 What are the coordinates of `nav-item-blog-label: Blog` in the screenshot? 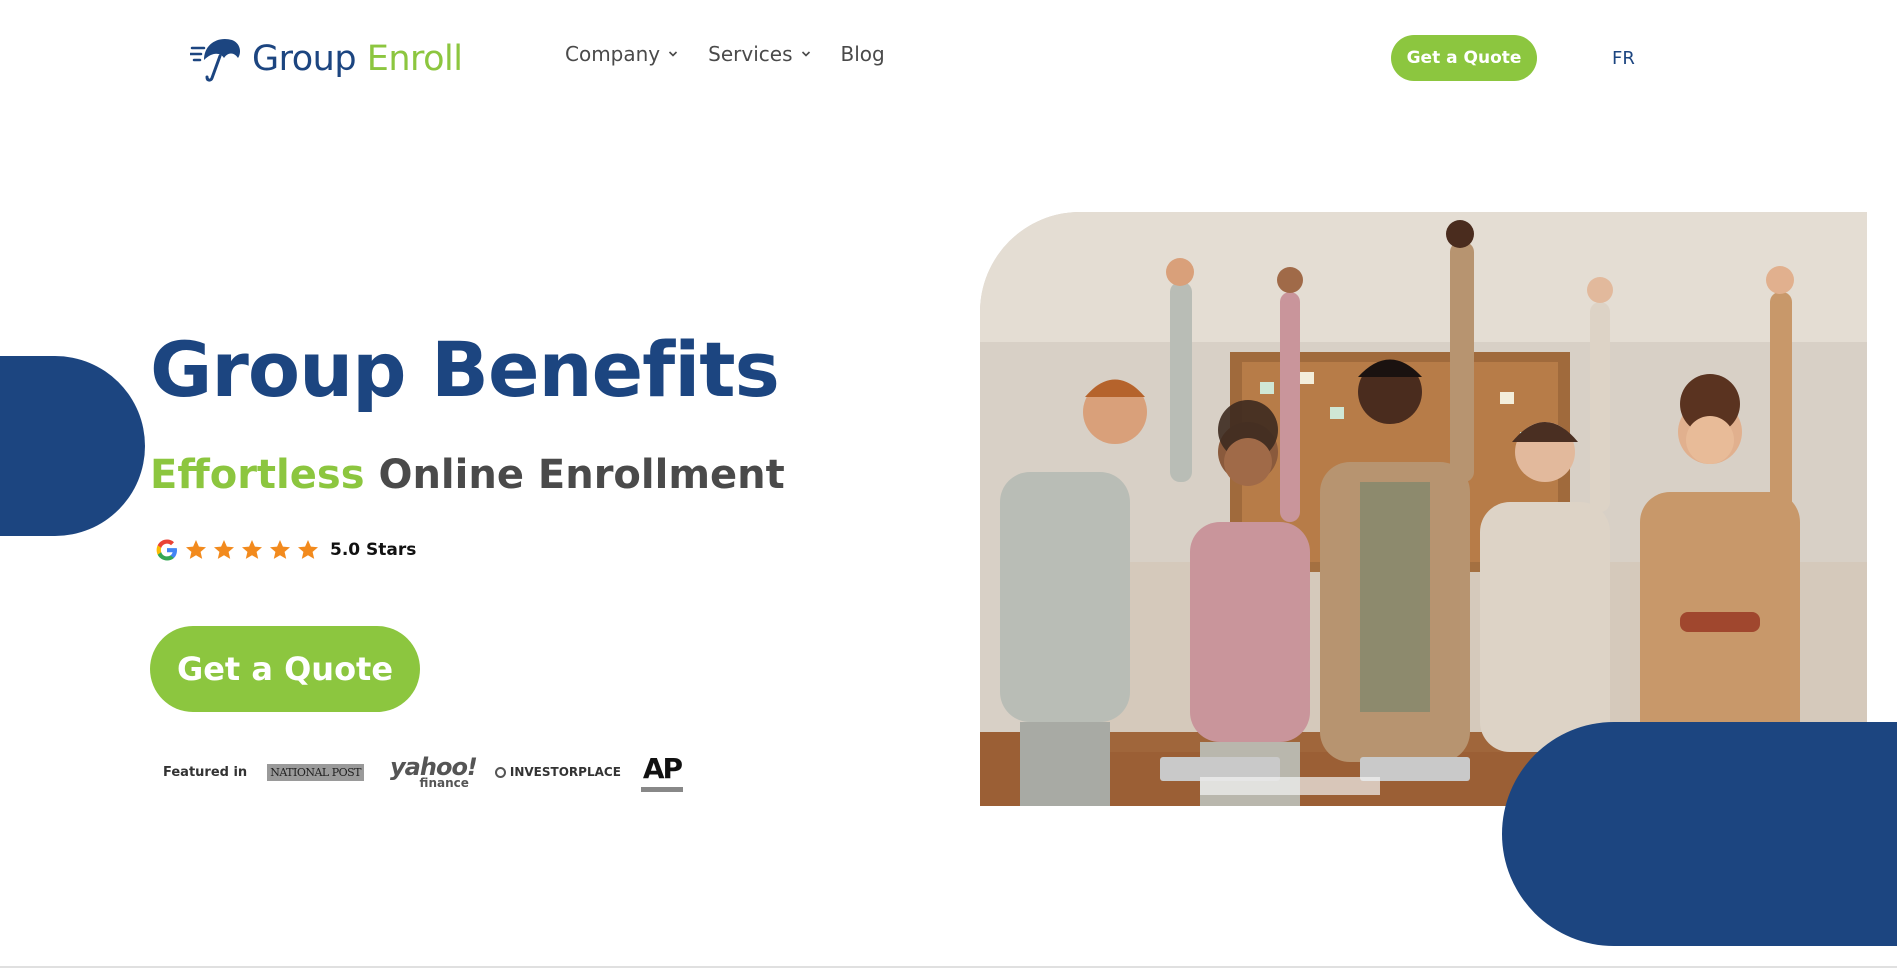 It's located at (862, 54).